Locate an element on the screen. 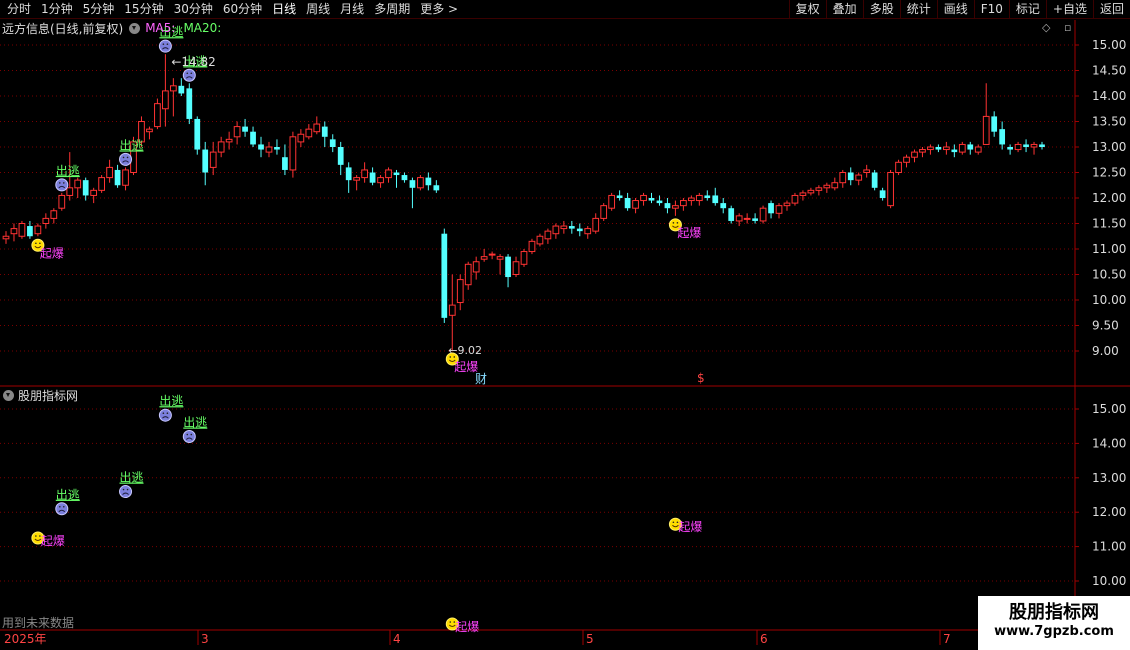 This screenshot has height=650, width=1130. sub-escape-face-icon is located at coordinates (62, 509).